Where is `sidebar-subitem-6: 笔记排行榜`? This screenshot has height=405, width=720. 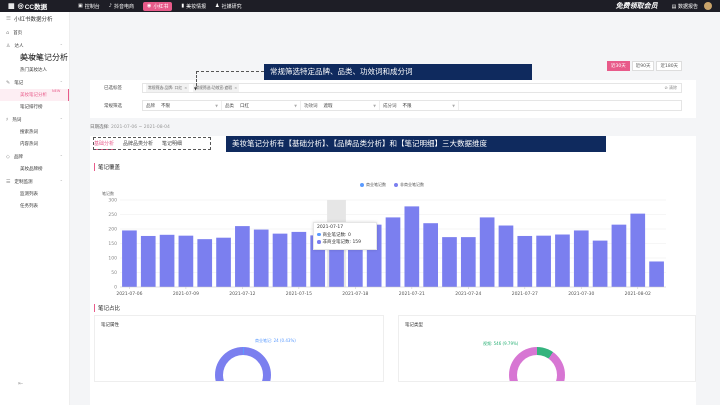 sidebar-subitem-6: 笔记排行榜 is located at coordinates (34, 107).